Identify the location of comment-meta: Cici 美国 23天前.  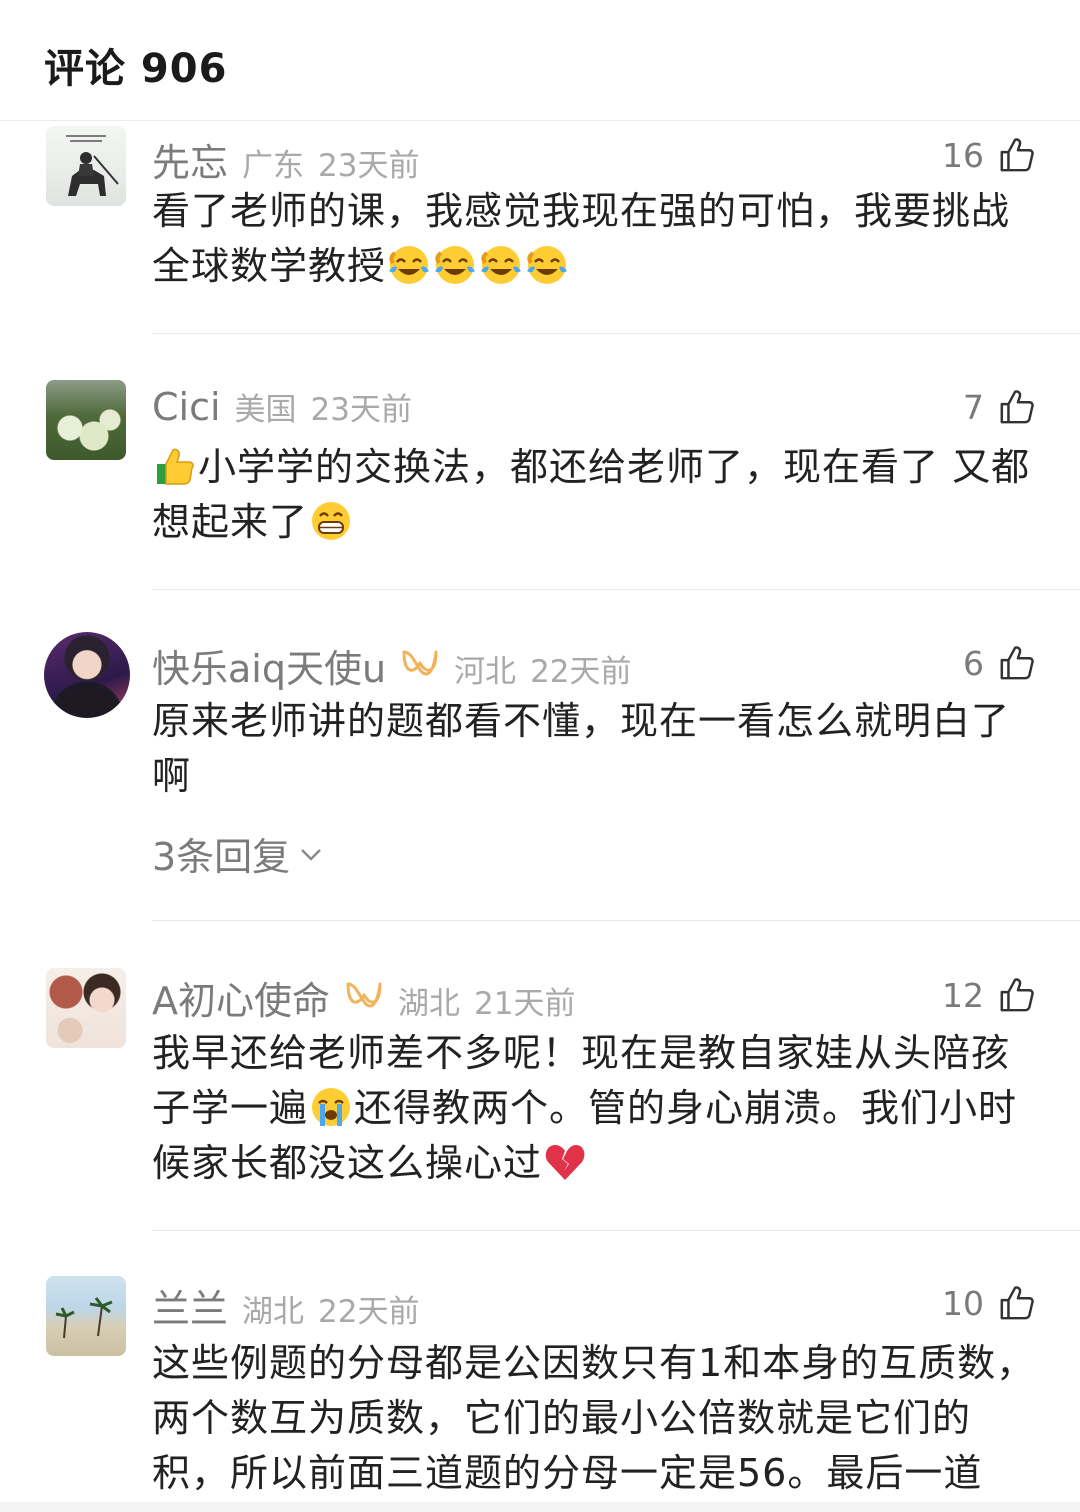
(289, 409).